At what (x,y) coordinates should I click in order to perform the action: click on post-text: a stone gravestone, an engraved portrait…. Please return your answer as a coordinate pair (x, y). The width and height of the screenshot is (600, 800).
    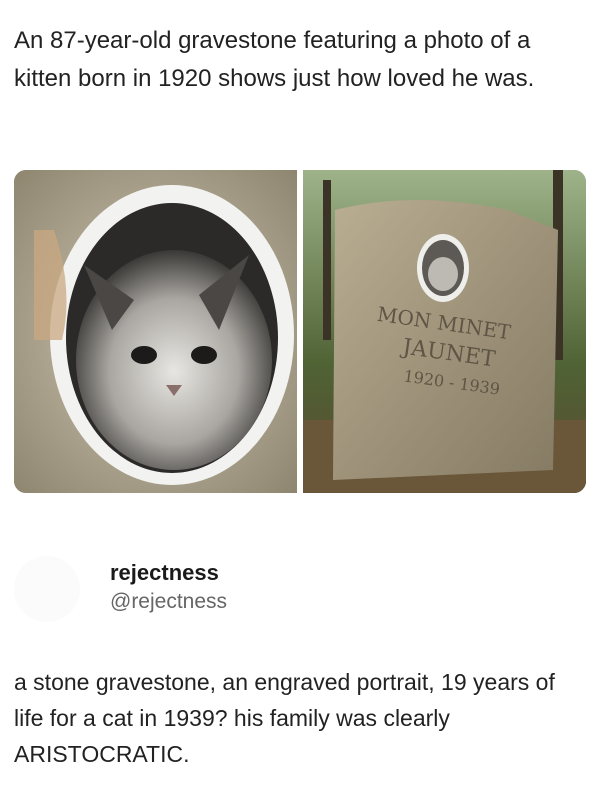
    Looking at the image, I should click on (284, 718).